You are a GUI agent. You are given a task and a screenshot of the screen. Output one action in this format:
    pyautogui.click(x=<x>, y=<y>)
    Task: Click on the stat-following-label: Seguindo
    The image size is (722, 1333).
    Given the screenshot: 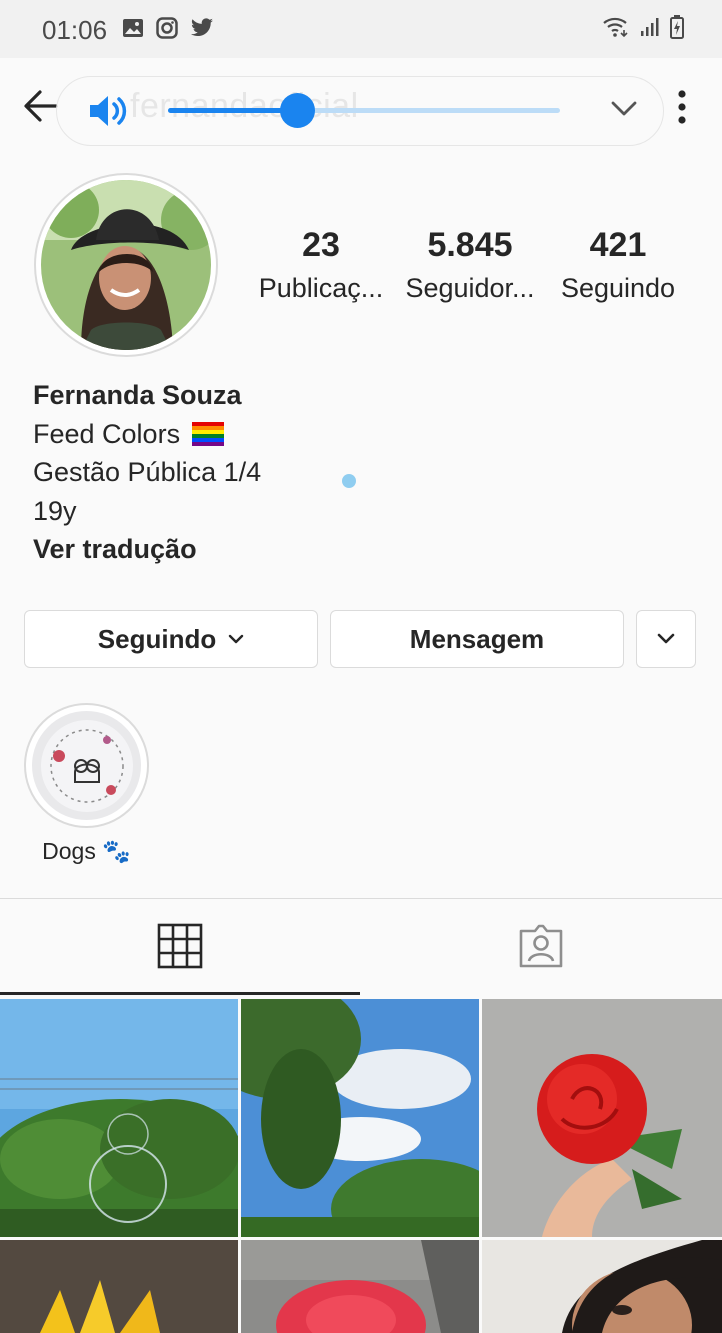 What is the action you would take?
    pyautogui.click(x=618, y=288)
    